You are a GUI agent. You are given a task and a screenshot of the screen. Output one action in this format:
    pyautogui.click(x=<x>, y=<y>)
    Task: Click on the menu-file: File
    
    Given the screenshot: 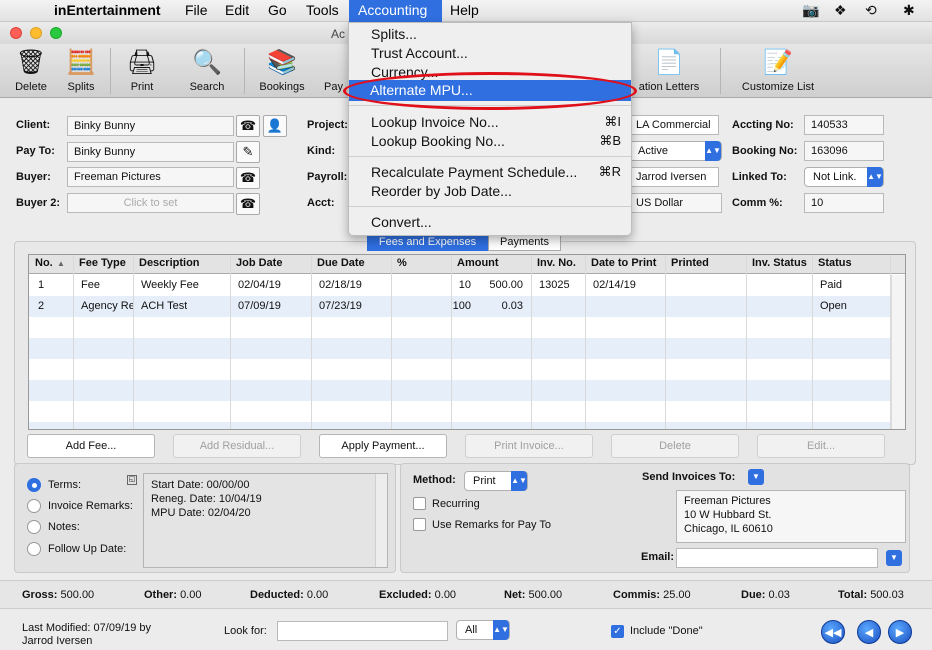 What is the action you would take?
    pyautogui.click(x=196, y=10)
    